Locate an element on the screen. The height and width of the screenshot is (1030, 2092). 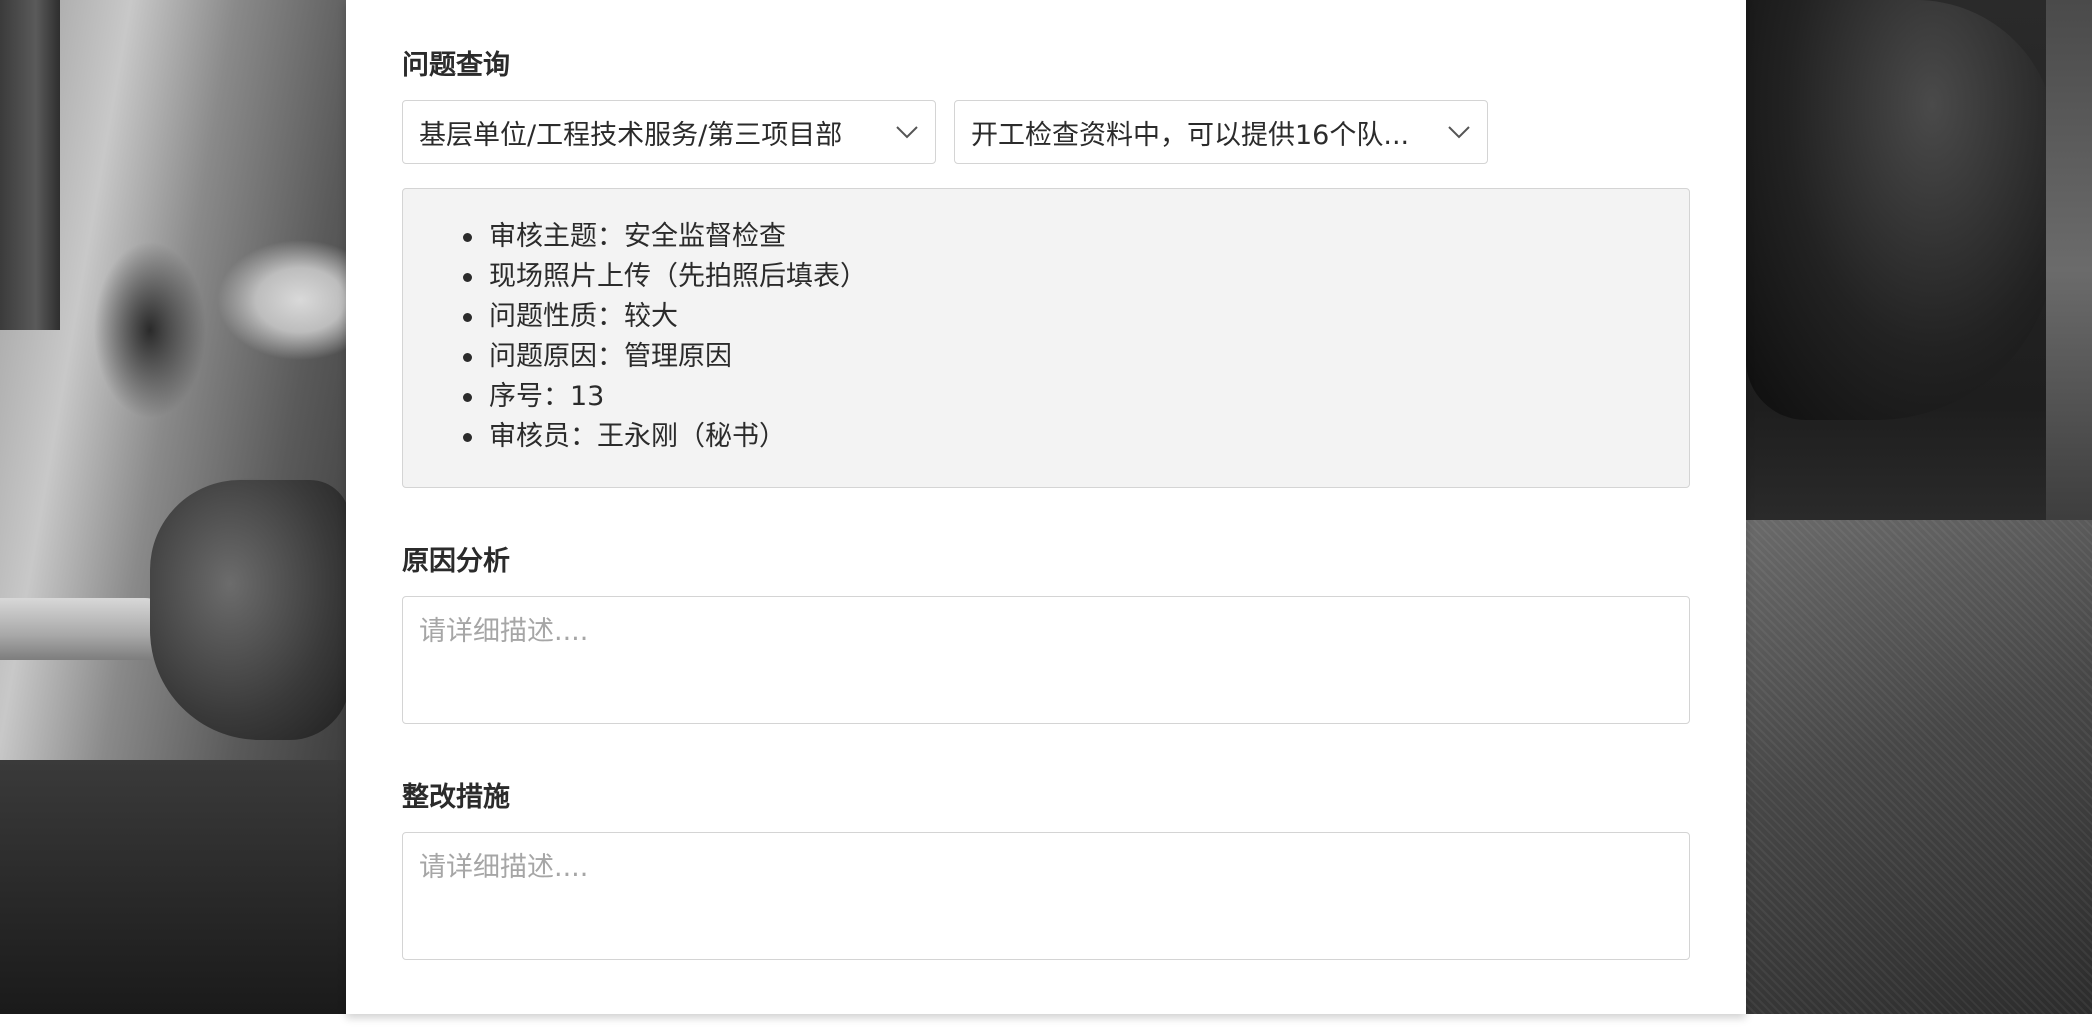
corrective-measures-input is located at coordinates (1046, 896).